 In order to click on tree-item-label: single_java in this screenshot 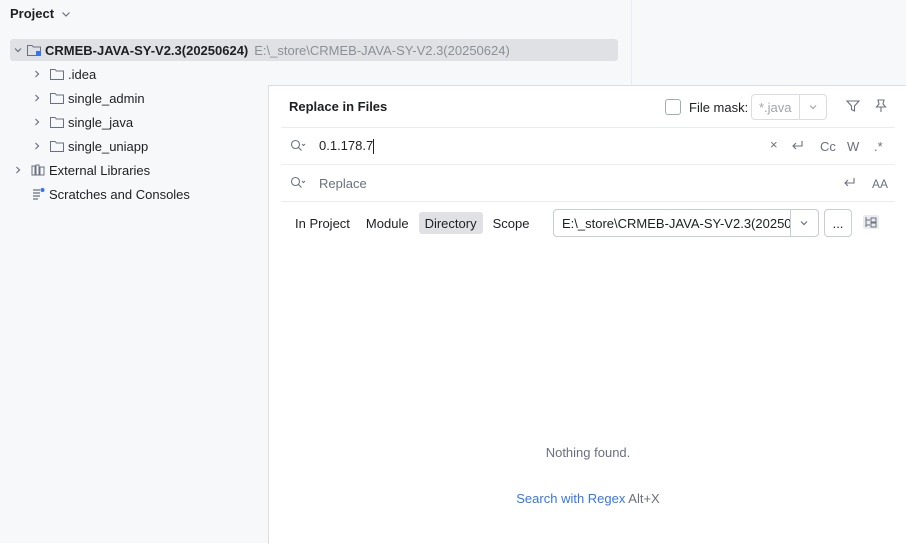, I will do `click(101, 122)`.